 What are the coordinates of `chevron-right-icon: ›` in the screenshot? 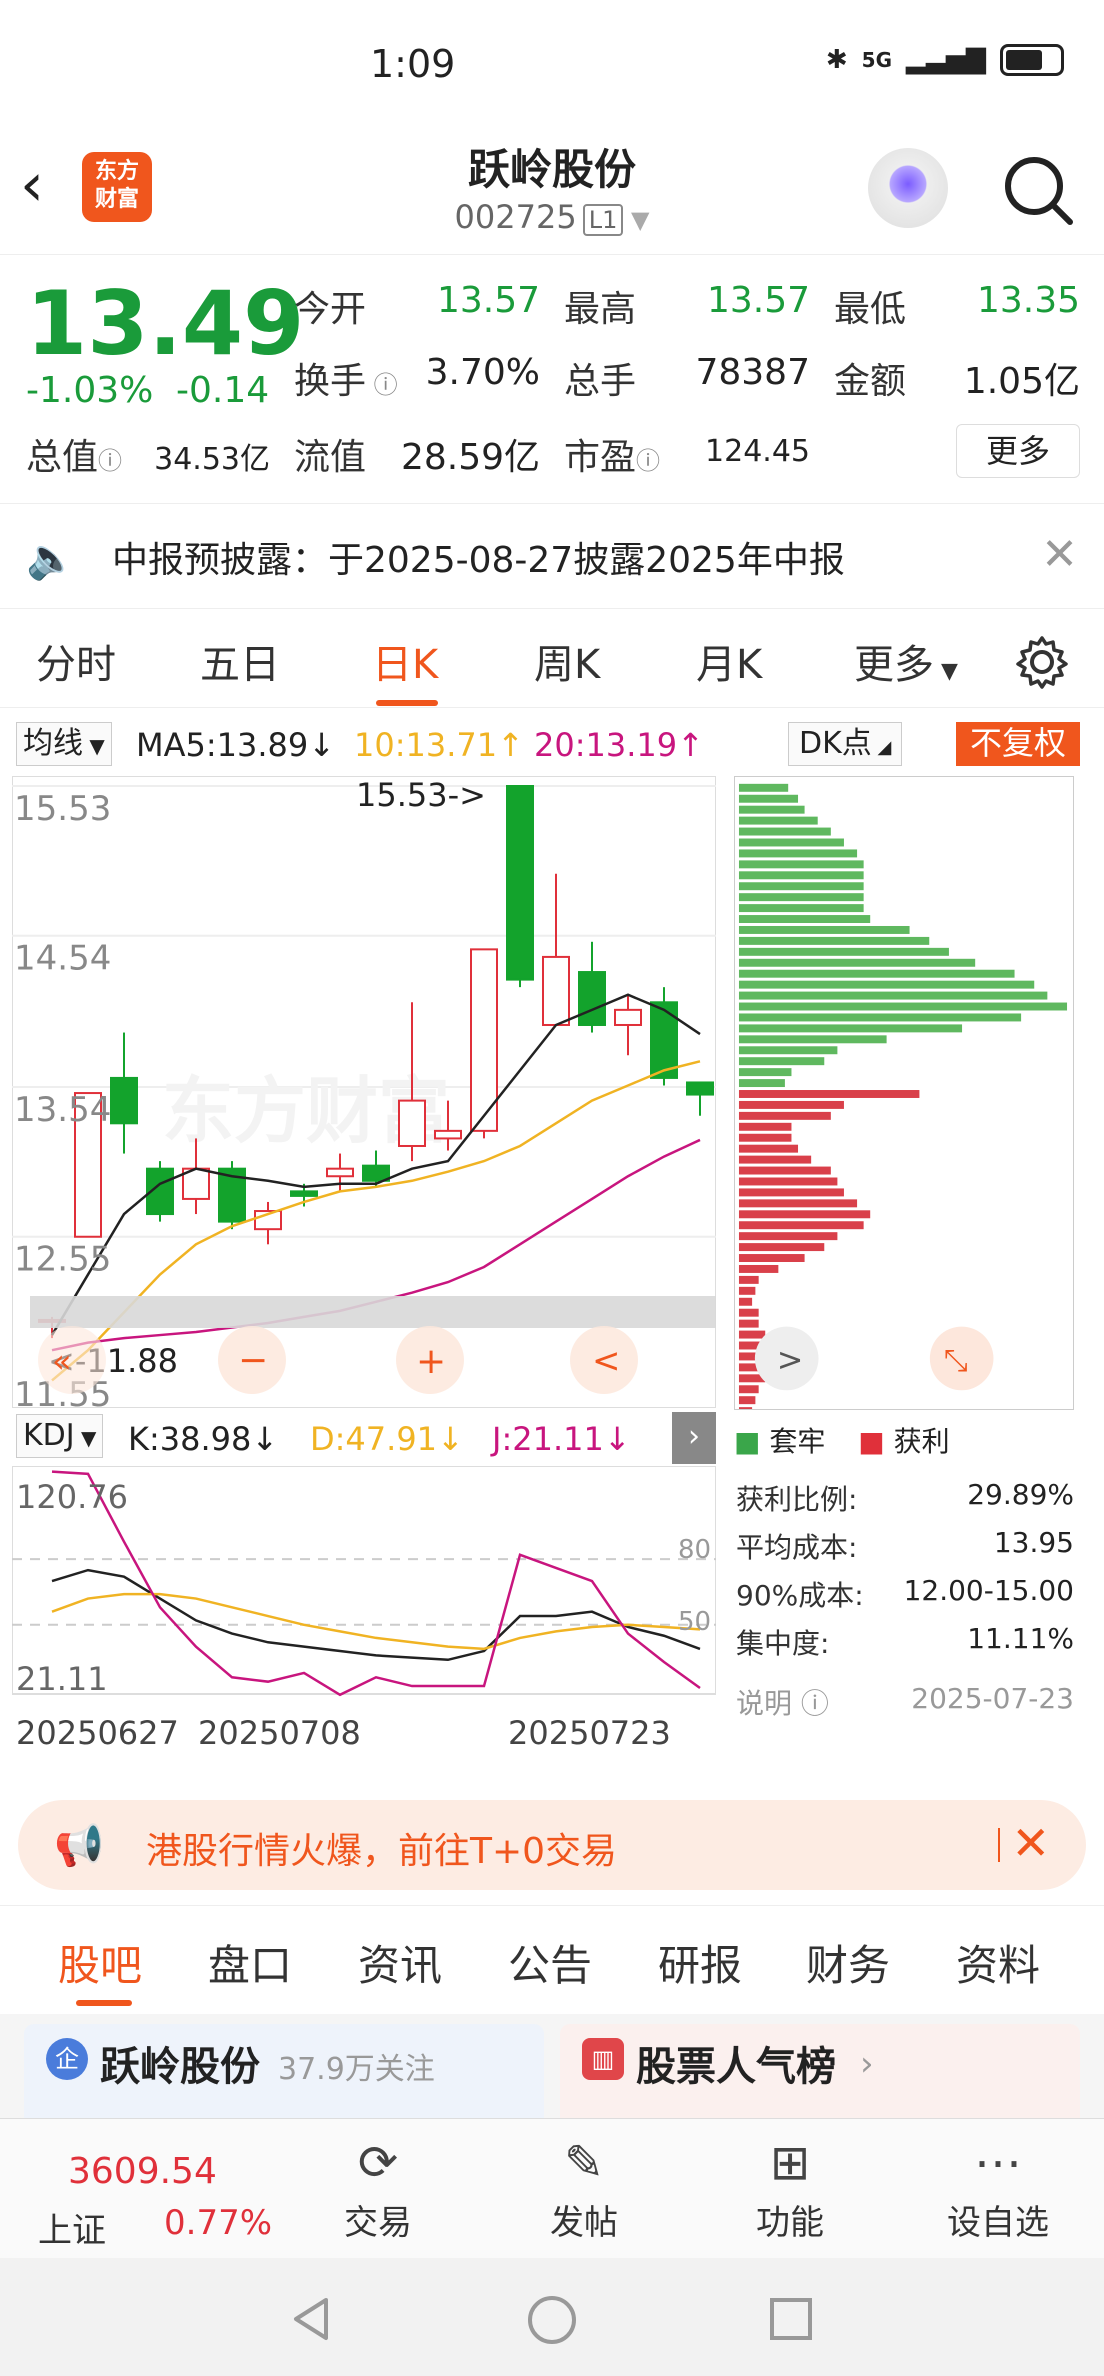 It's located at (867, 2064).